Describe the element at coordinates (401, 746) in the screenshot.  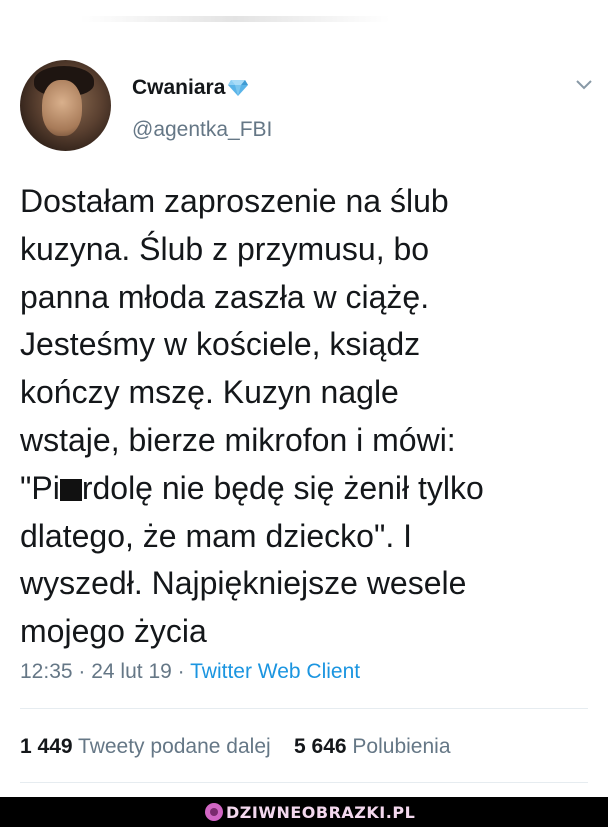
I see `likes-label: Polubienia` at that location.